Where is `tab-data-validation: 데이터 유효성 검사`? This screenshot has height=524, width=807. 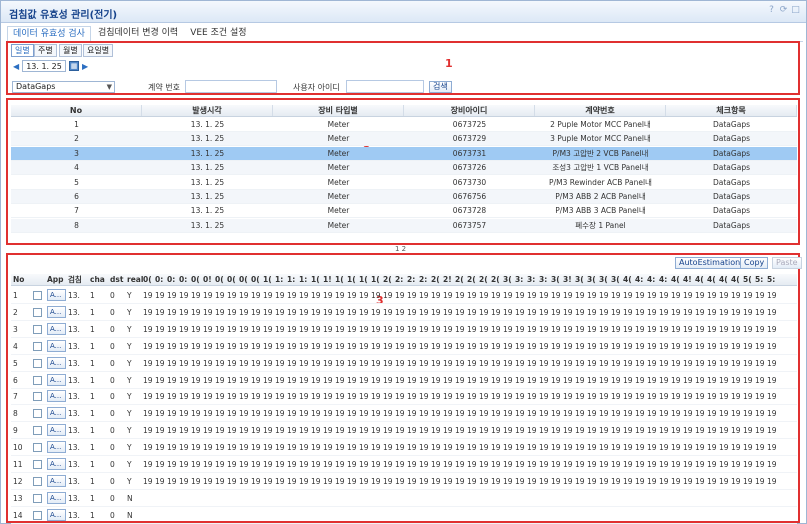
tab-data-validation: 데이터 유효성 검사 is located at coordinates (49, 33).